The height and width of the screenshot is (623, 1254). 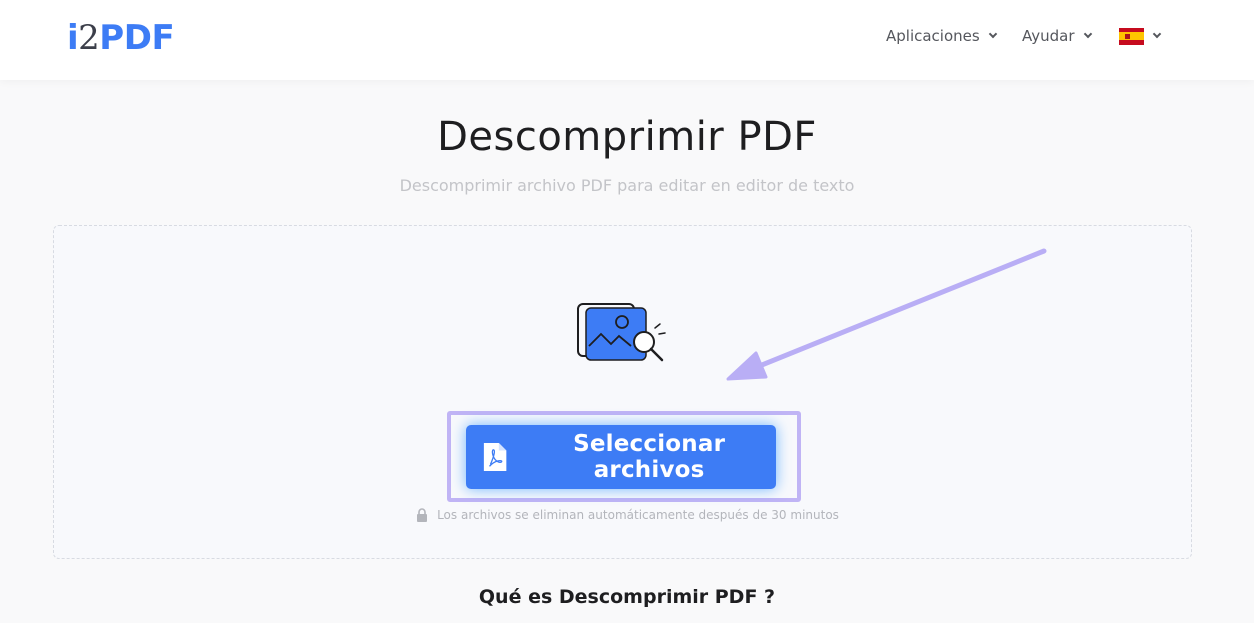 I want to click on language-selector, so click(x=1140, y=36).